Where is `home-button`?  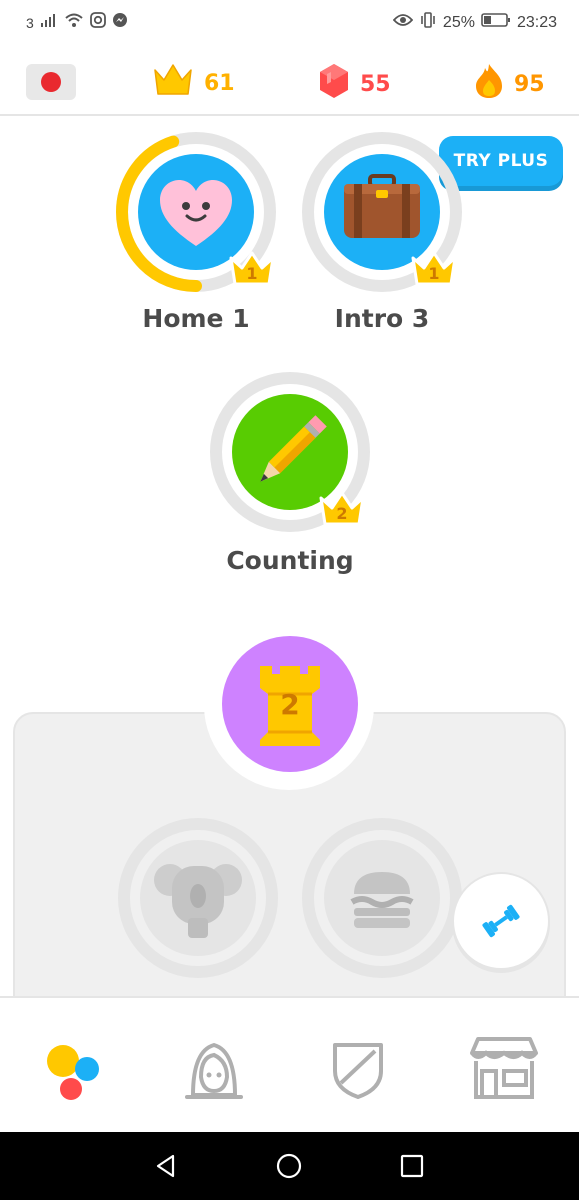 home-button is located at coordinates (289, 1166).